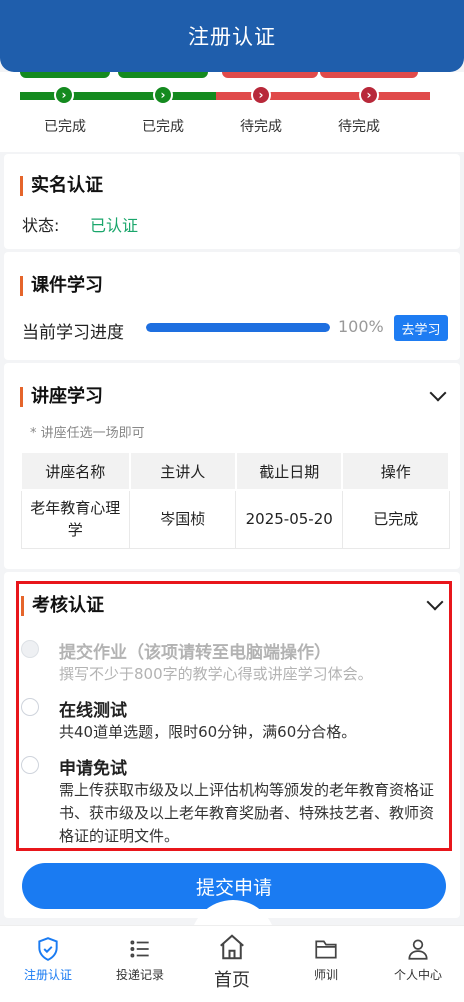 The image size is (464, 1002). I want to click on table-row: 老年教育心理学 岑国桢 2025-05-20 已完成, so click(235, 519).